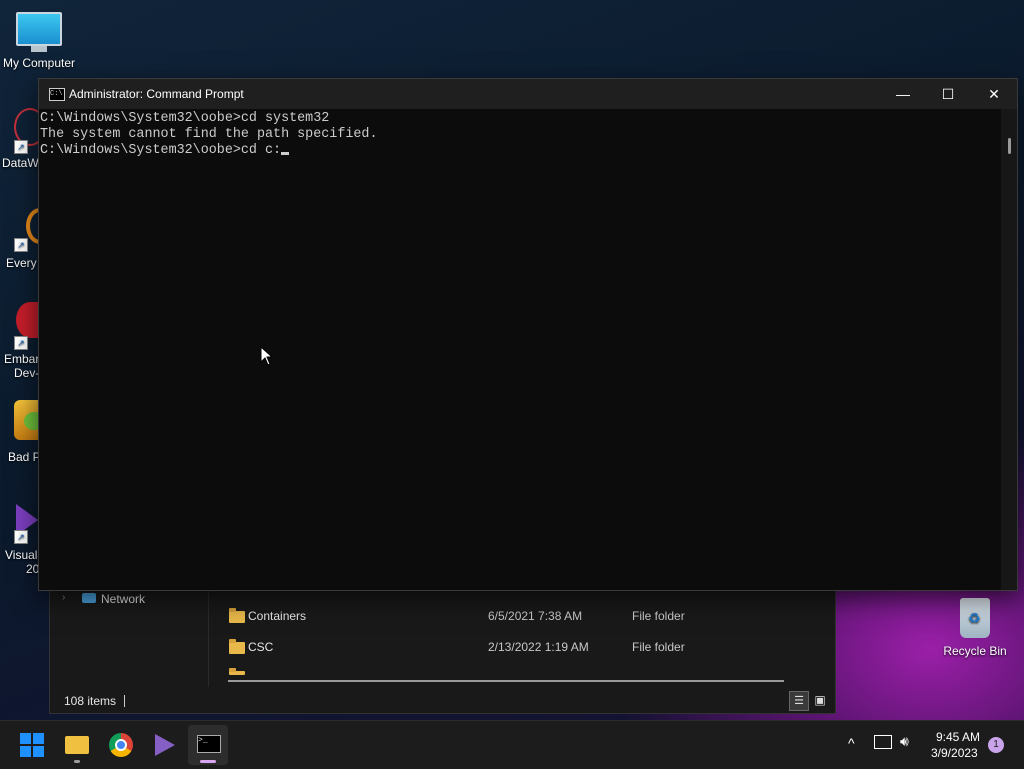 This screenshot has height=769, width=1024. What do you see at coordinates (975, 651) in the screenshot?
I see `desktop-icon-label: Recycle Bin` at bounding box center [975, 651].